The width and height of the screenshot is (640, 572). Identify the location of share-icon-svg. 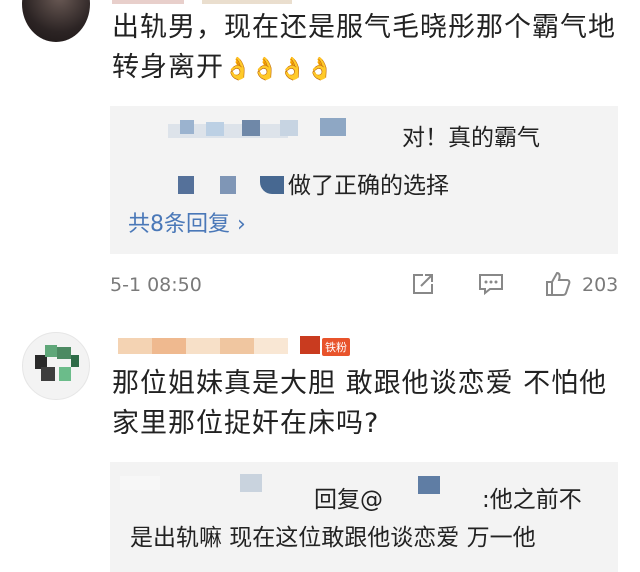
(423, 284).